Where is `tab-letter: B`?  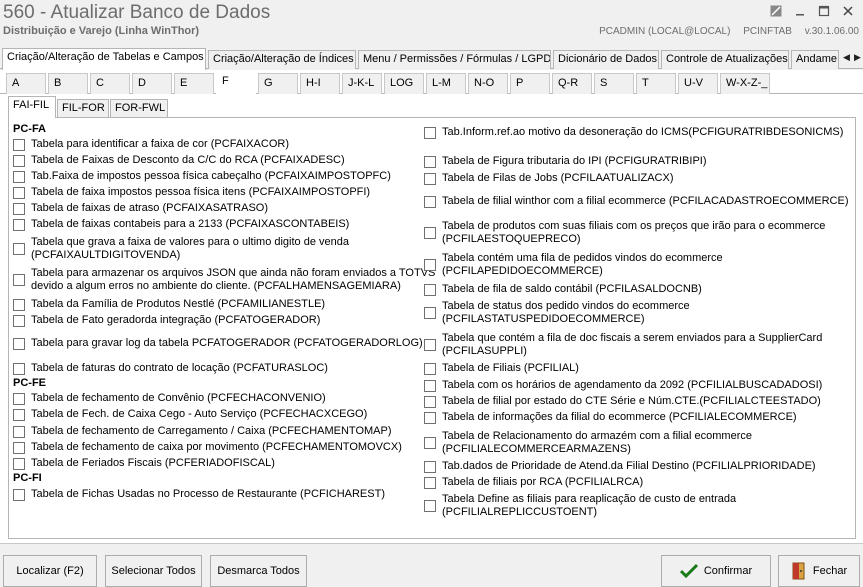 tab-letter: B is located at coordinates (68, 83).